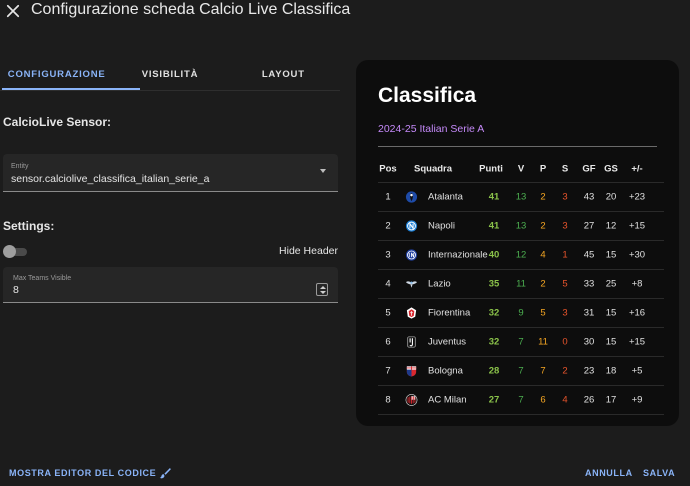 This screenshot has width=690, height=486. What do you see at coordinates (589, 284) in the screenshot?
I see `team-goals-for: 33` at bounding box center [589, 284].